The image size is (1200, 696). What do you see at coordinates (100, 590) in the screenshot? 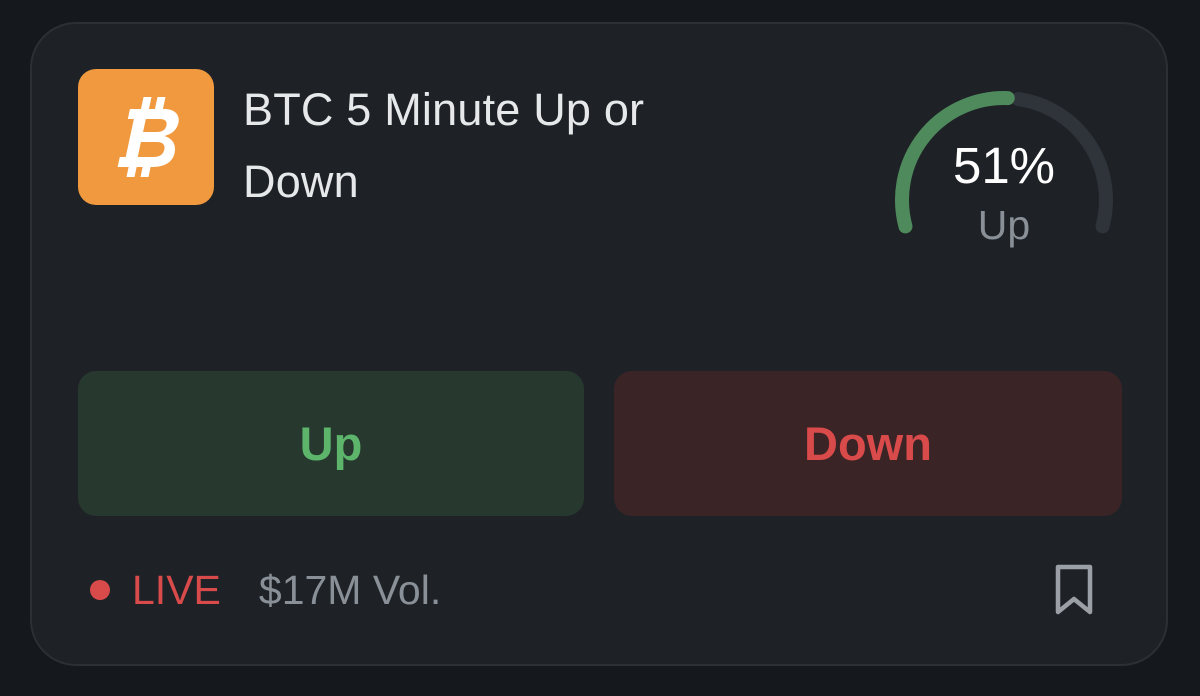
I see `live-dot-icon` at bounding box center [100, 590].